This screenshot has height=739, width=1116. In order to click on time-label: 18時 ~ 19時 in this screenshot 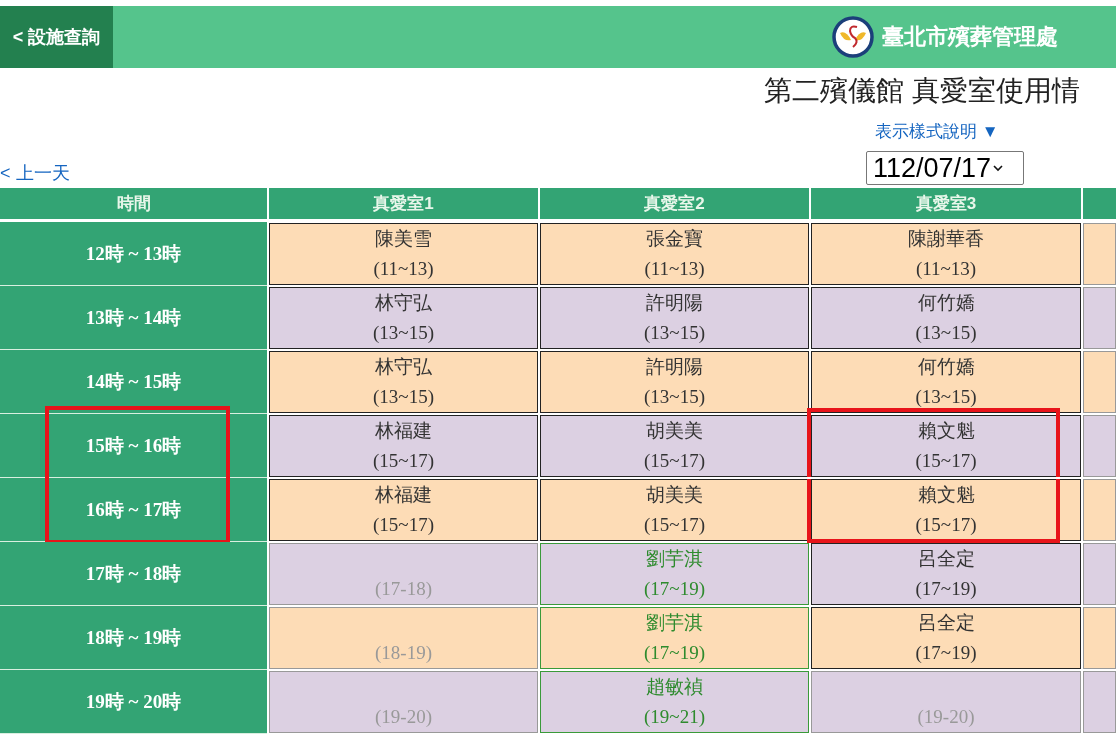, I will do `click(133, 637)`.